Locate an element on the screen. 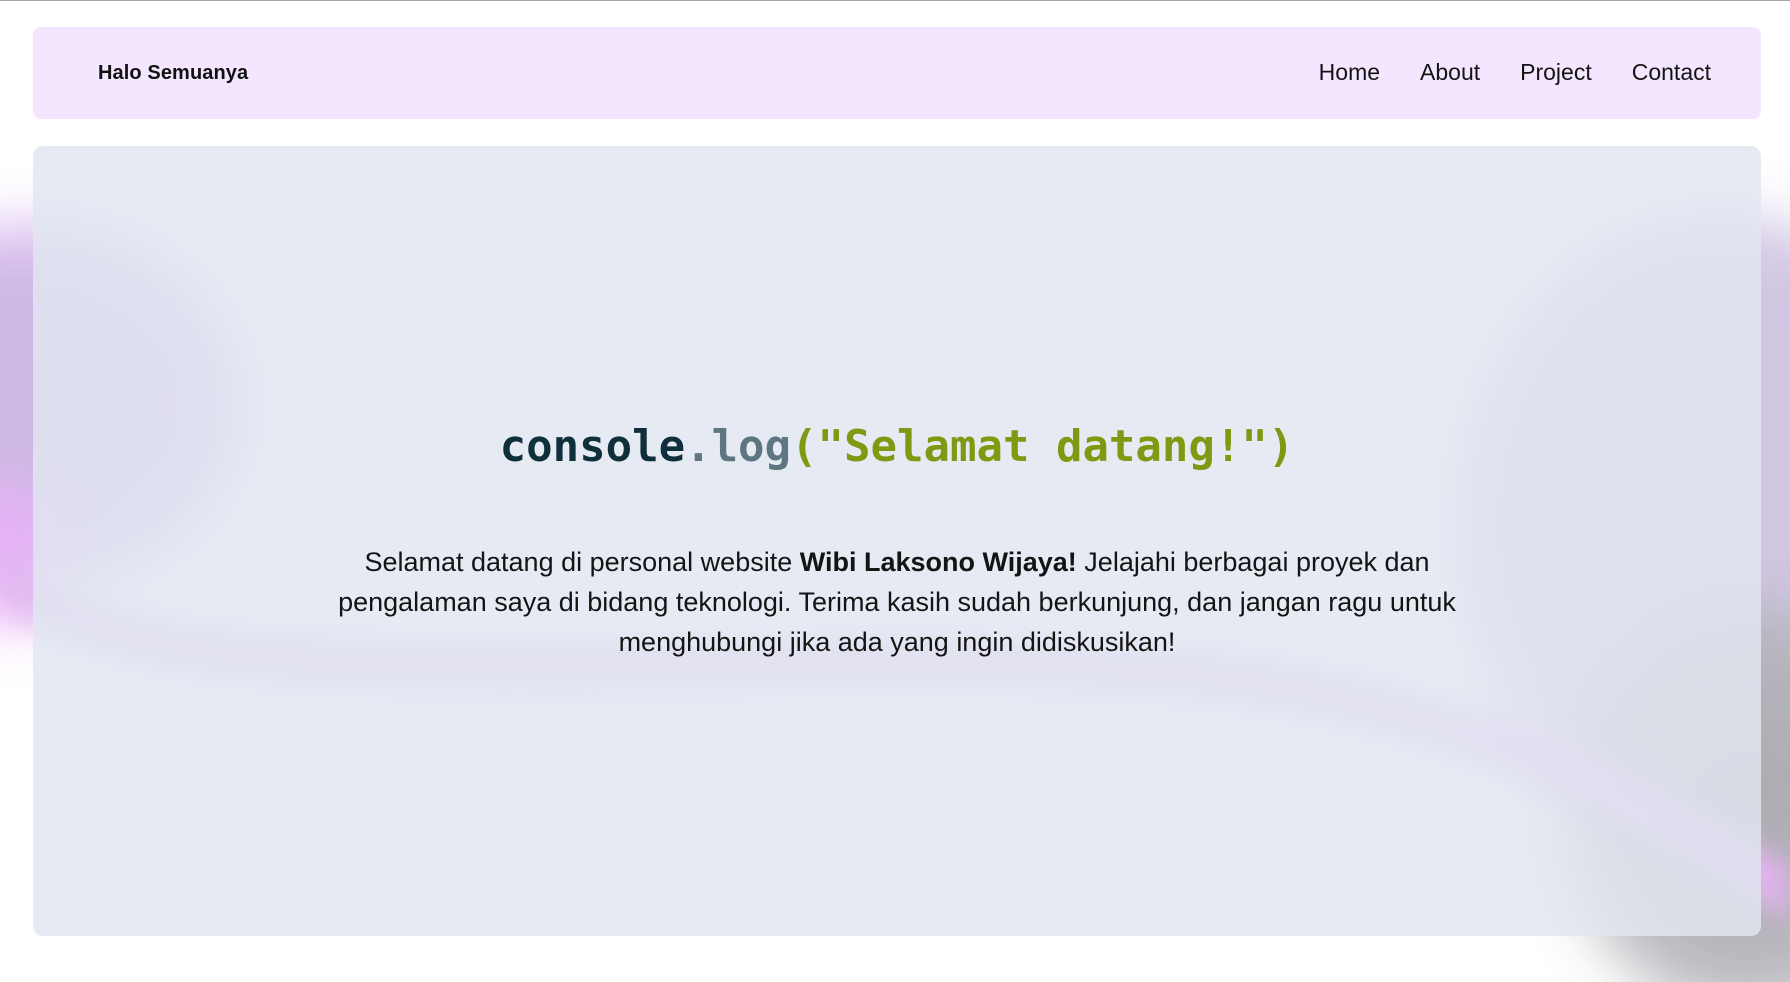 The image size is (1790, 982). hero-code-heading: console.log("Selamat datang!") is located at coordinates (897, 446).